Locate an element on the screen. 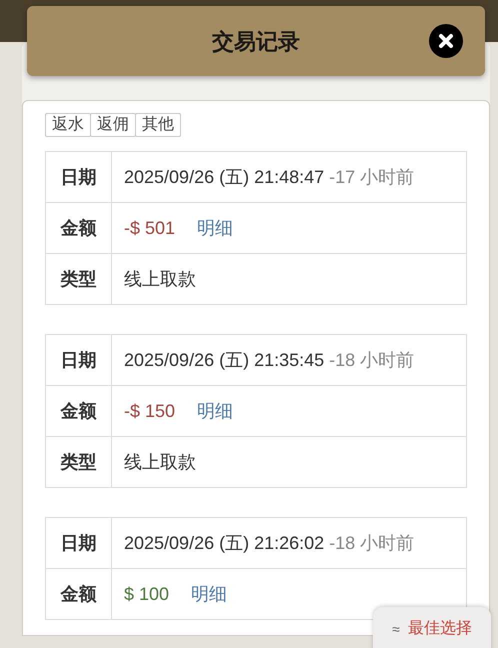 The width and height of the screenshot is (498, 648). date-cell: 2025/09/26 (五) 21:26:02 -18 小时前 is located at coordinates (289, 543).